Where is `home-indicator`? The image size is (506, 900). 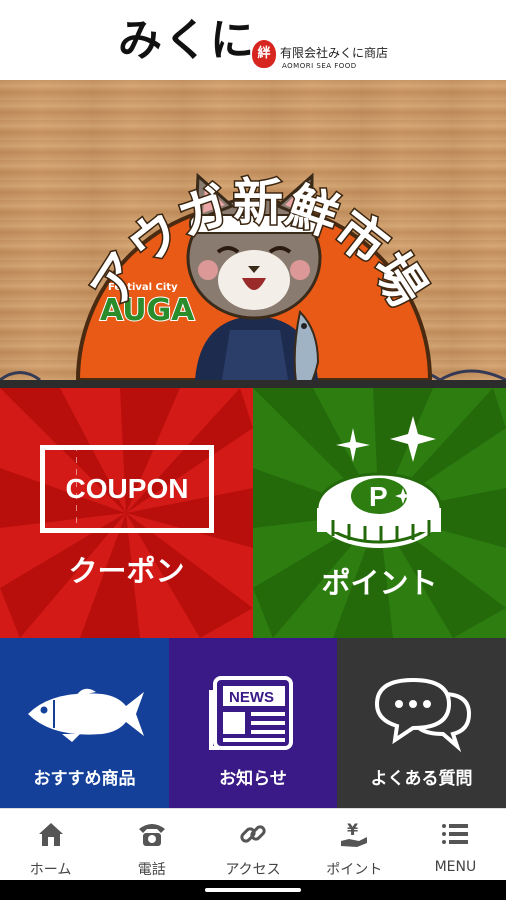 home-indicator is located at coordinates (253, 890).